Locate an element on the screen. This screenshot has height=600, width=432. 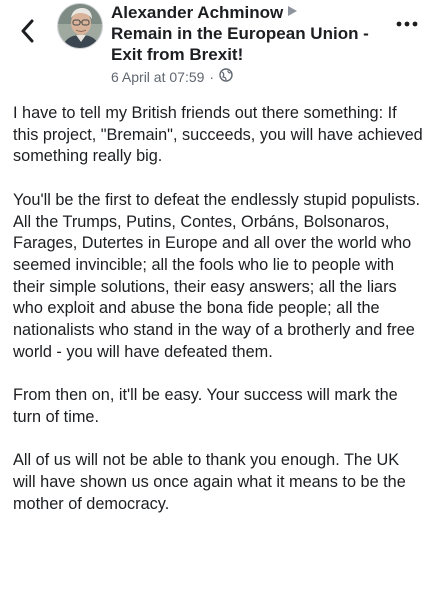
author-name: Alexander Achminow is located at coordinates (197, 12).